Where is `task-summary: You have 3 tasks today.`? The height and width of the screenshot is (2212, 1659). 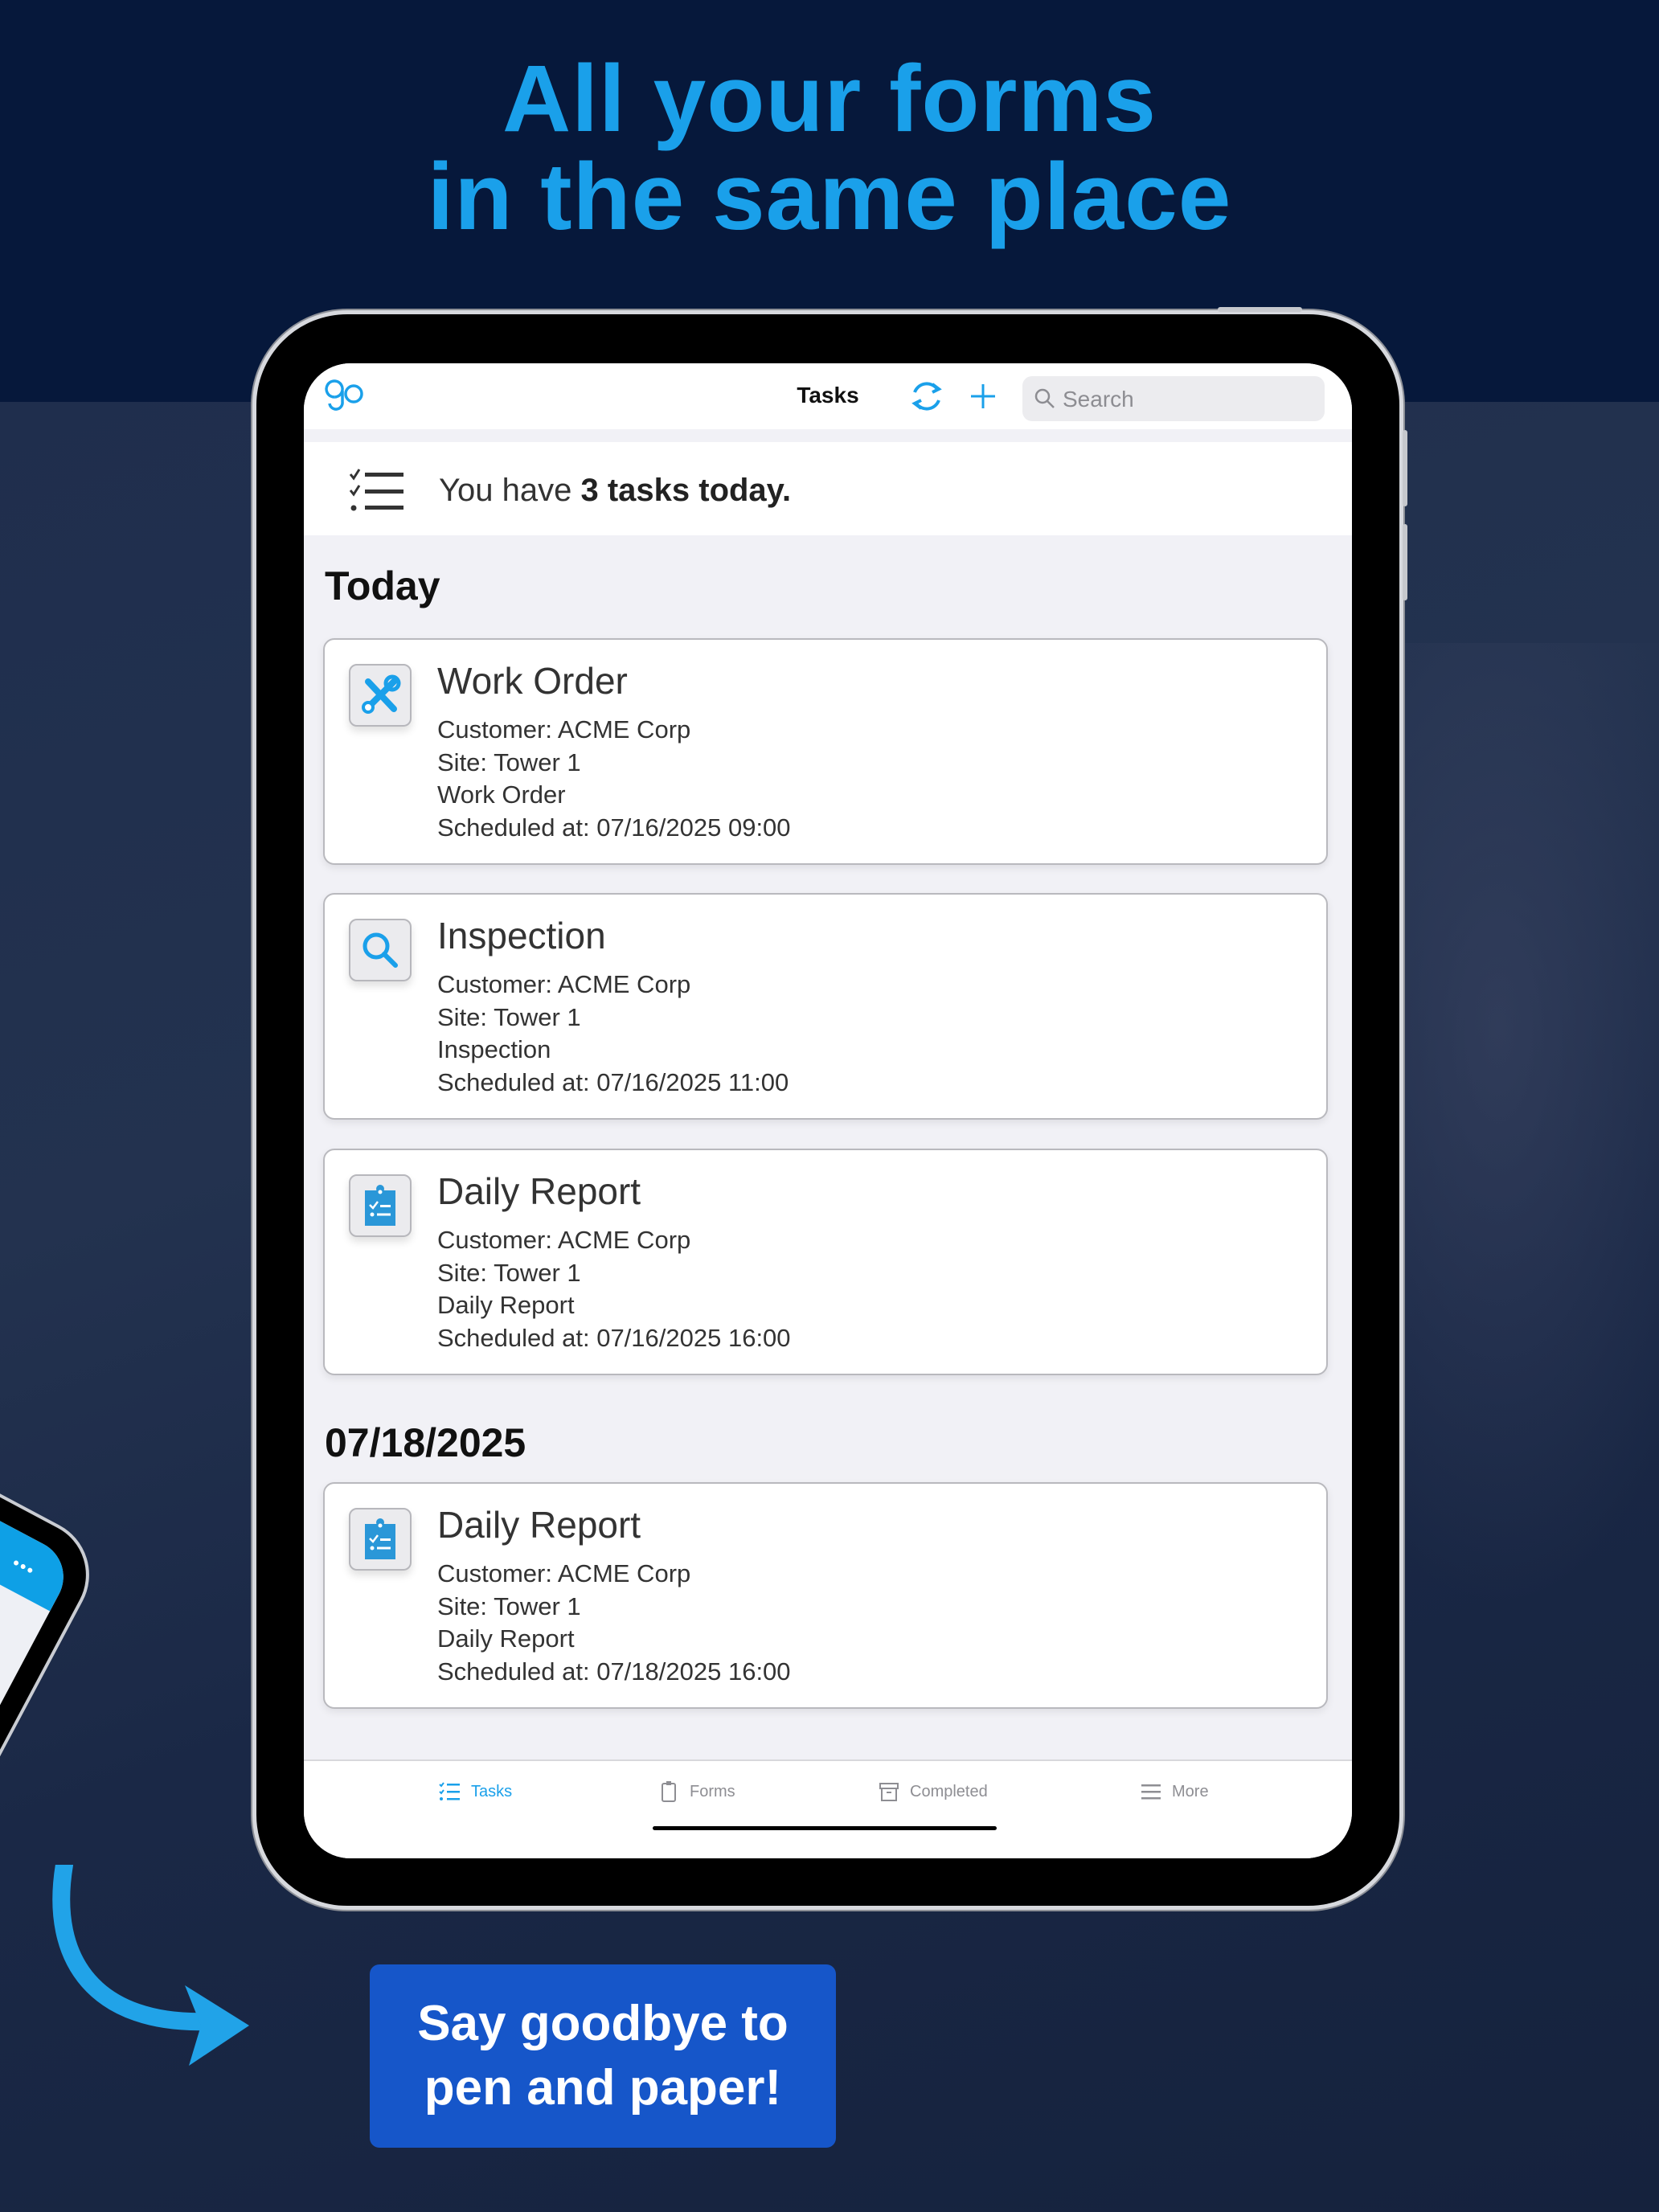
task-summary: You have 3 tasks today. is located at coordinates (828, 488).